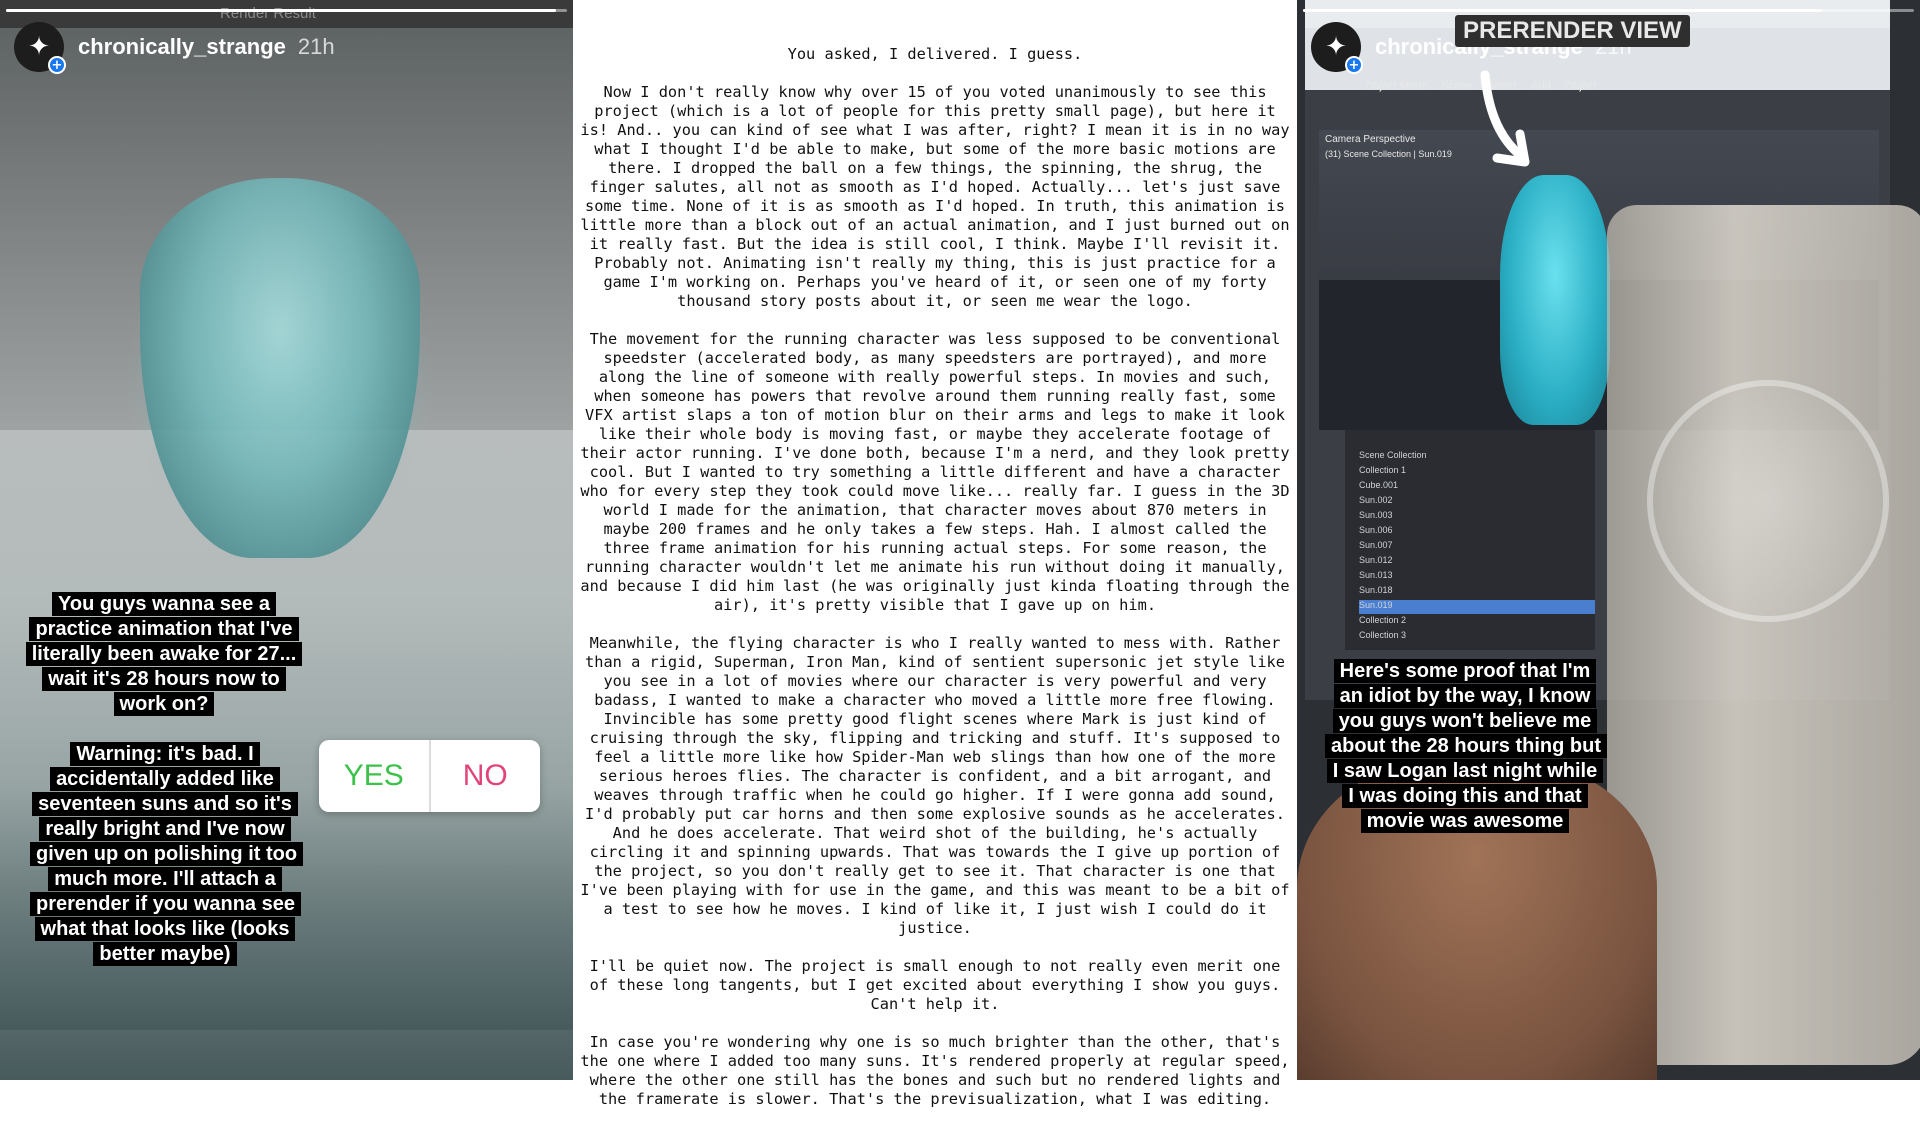 This screenshot has width=1920, height=1128. Describe the element at coordinates (375, 776) in the screenshot. I see `poll-yes-button: YES` at that location.